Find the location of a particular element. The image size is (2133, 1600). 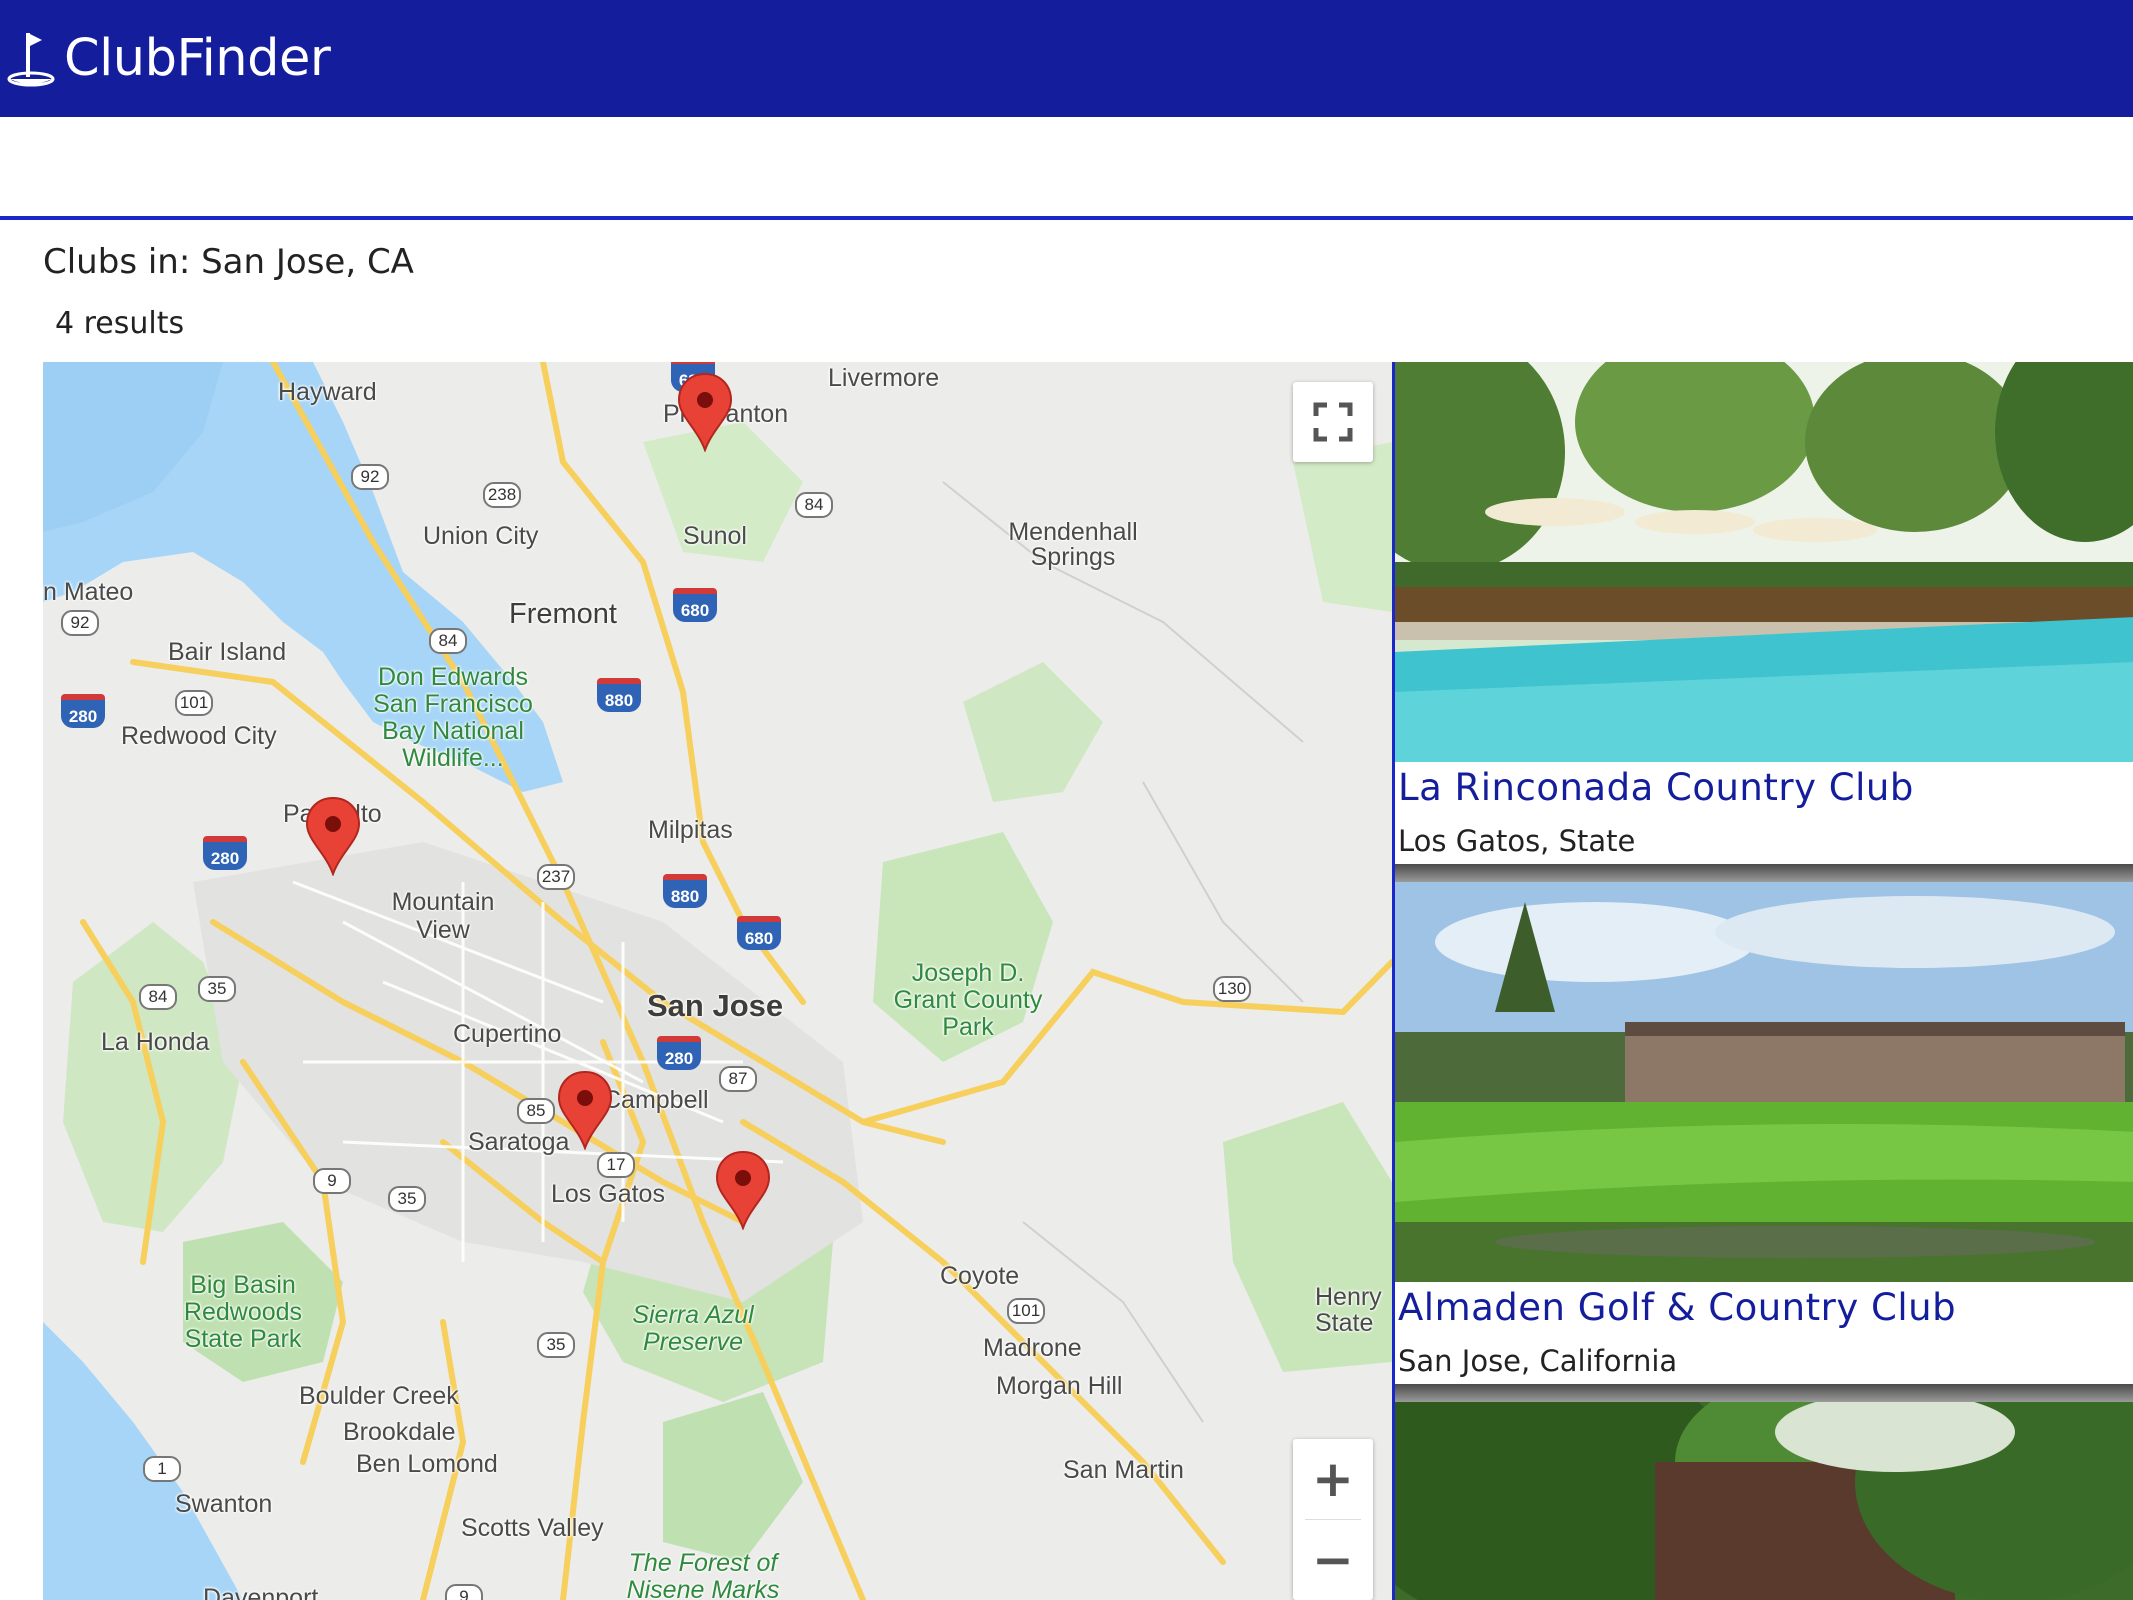

label-la-honda: La Honda is located at coordinates (155, 1042).